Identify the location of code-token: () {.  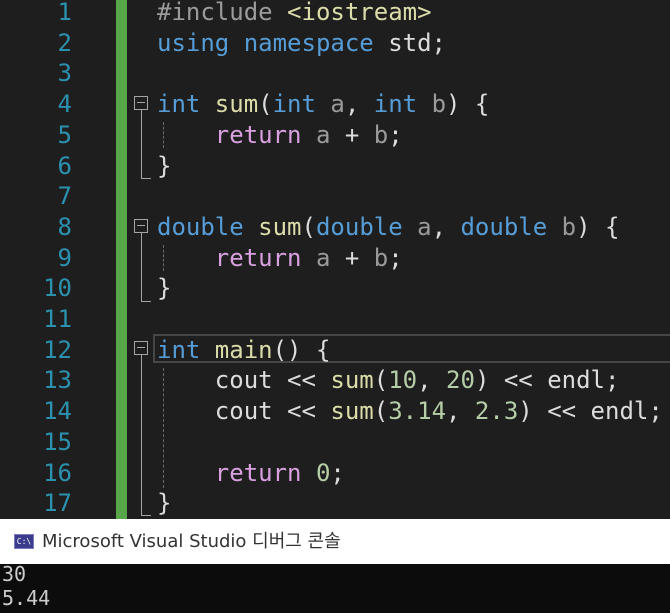
(301, 349).